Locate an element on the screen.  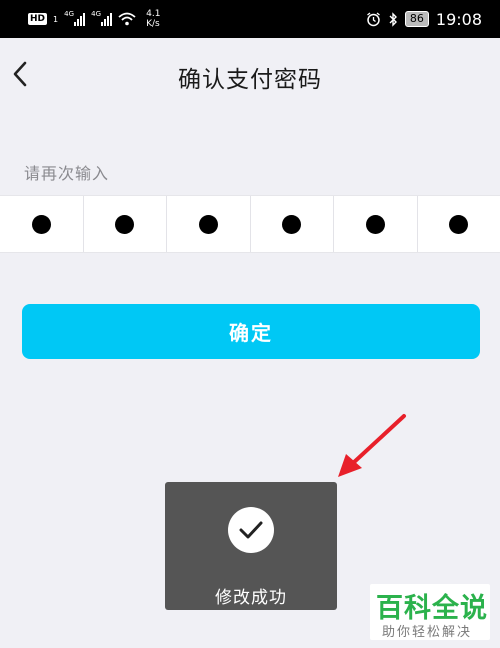
pin-input is located at coordinates (250, 224).